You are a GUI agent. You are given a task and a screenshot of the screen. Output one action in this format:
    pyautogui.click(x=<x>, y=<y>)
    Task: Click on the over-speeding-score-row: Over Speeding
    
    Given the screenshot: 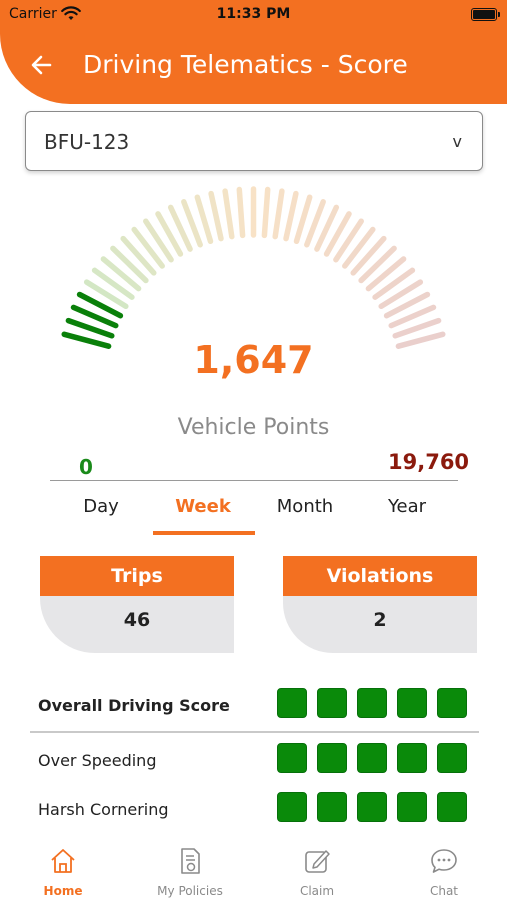 What is the action you would take?
    pyautogui.click(x=258, y=761)
    